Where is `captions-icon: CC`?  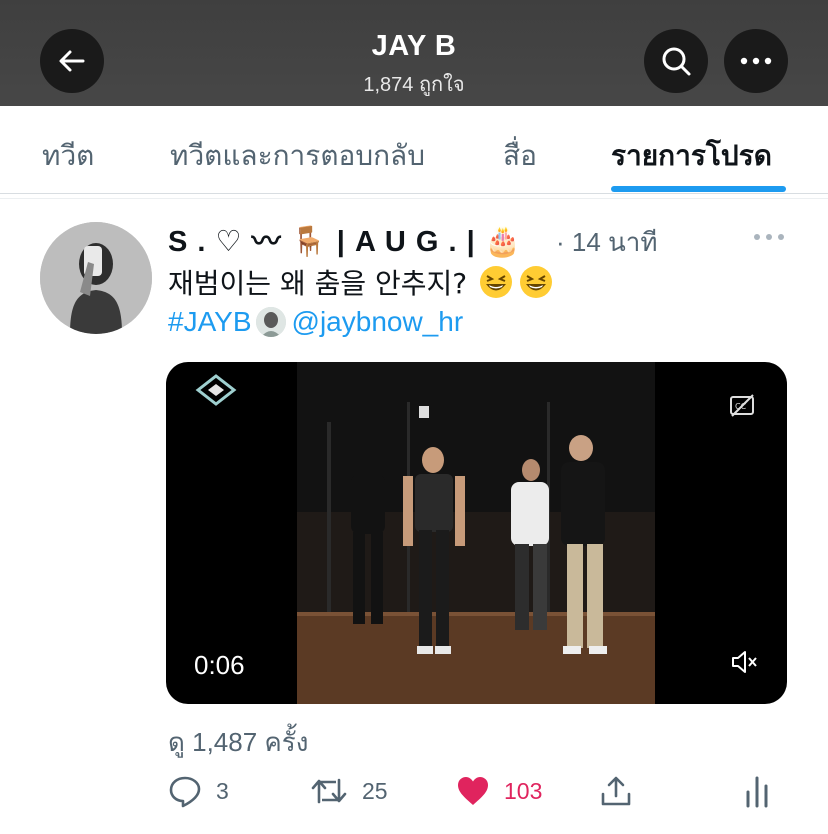
captions-icon: CC is located at coordinates (742, 405).